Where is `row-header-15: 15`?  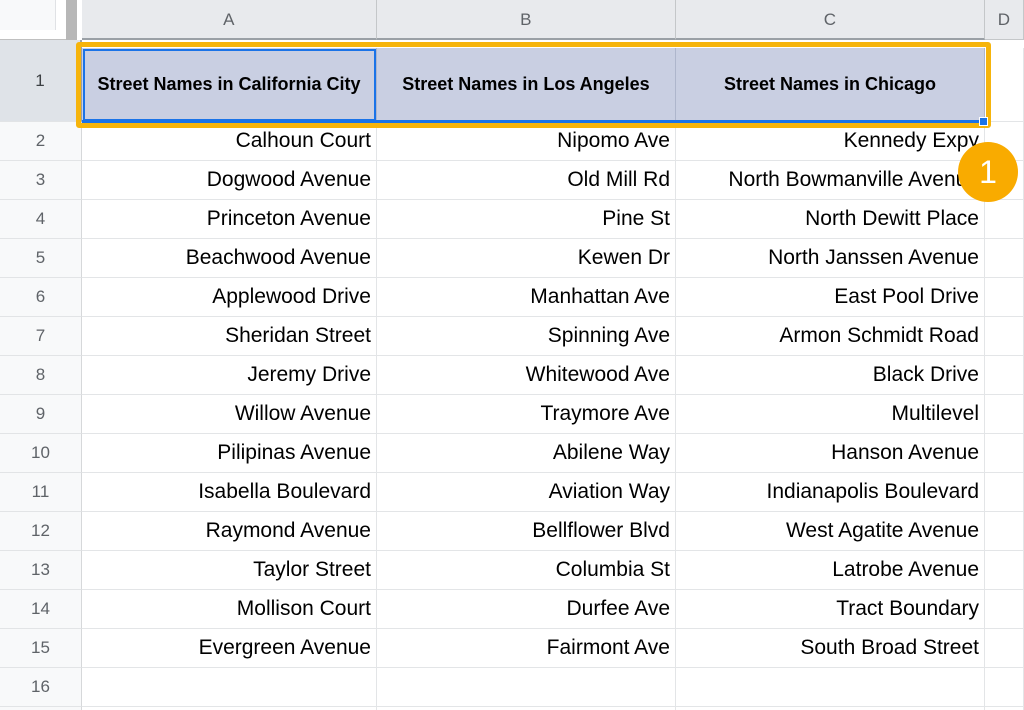
row-header-15: 15 is located at coordinates (41, 648).